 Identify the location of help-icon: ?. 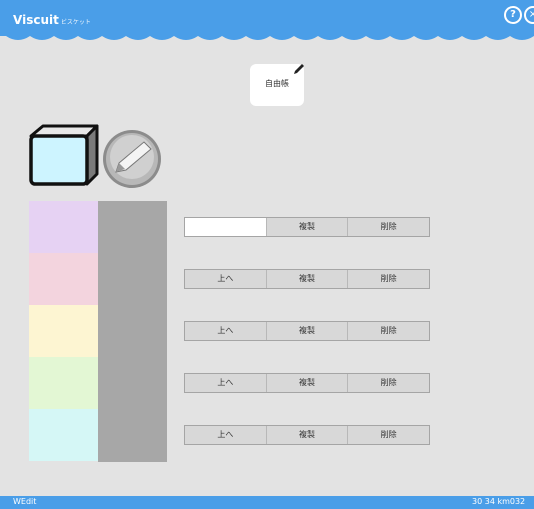
(513, 15).